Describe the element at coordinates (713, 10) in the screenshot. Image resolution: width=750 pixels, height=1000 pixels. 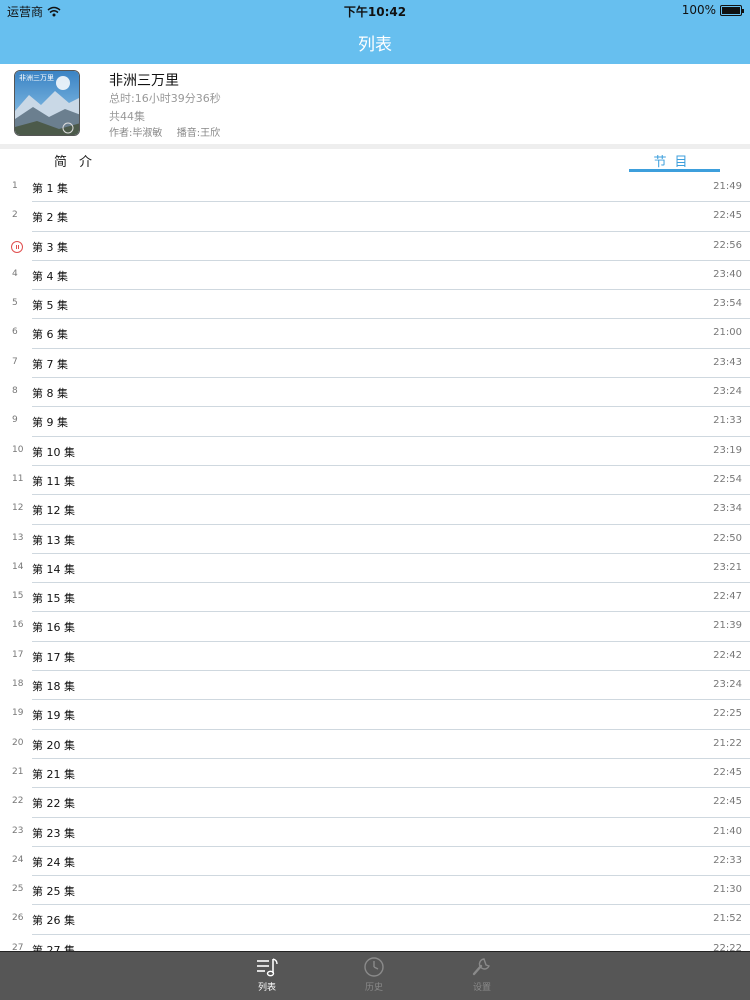
I see `battery-status: 100%` at that location.